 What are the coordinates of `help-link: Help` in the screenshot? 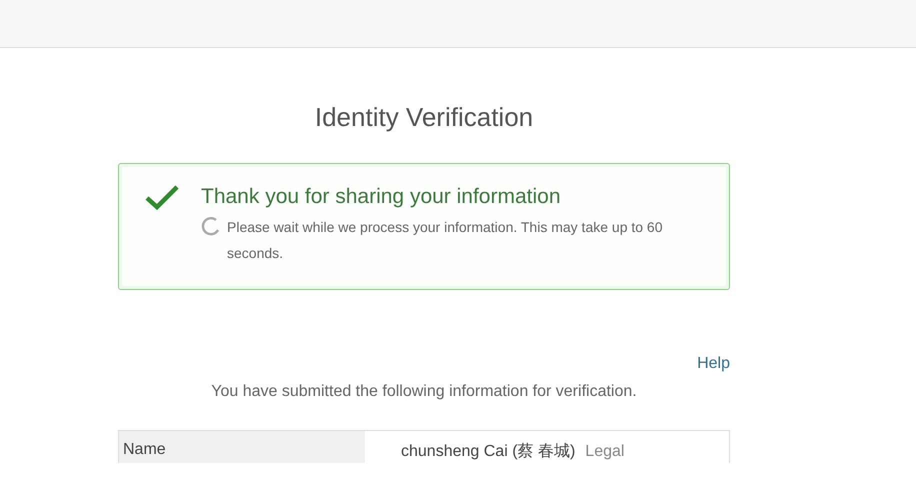 It's located at (713, 364).